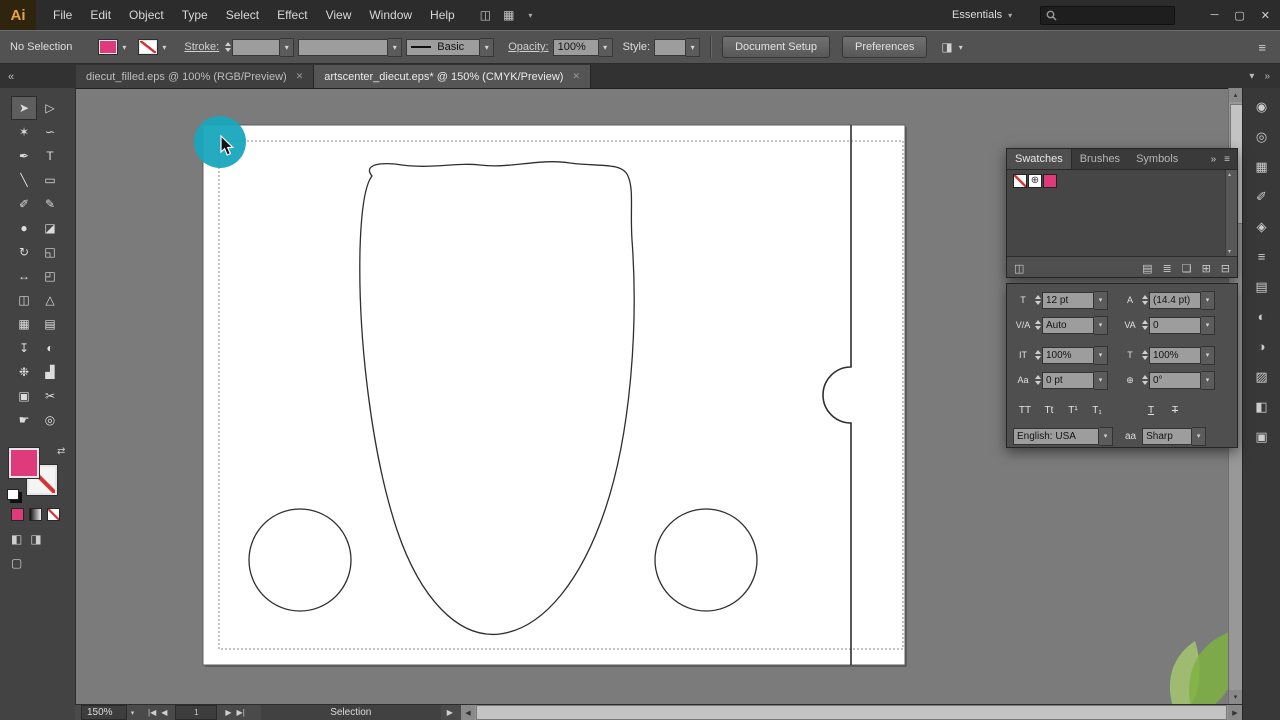 The width and height of the screenshot is (1280, 720). What do you see at coordinates (1070, 325) in the screenshot?
I see `kerning-field: Auto` at bounding box center [1070, 325].